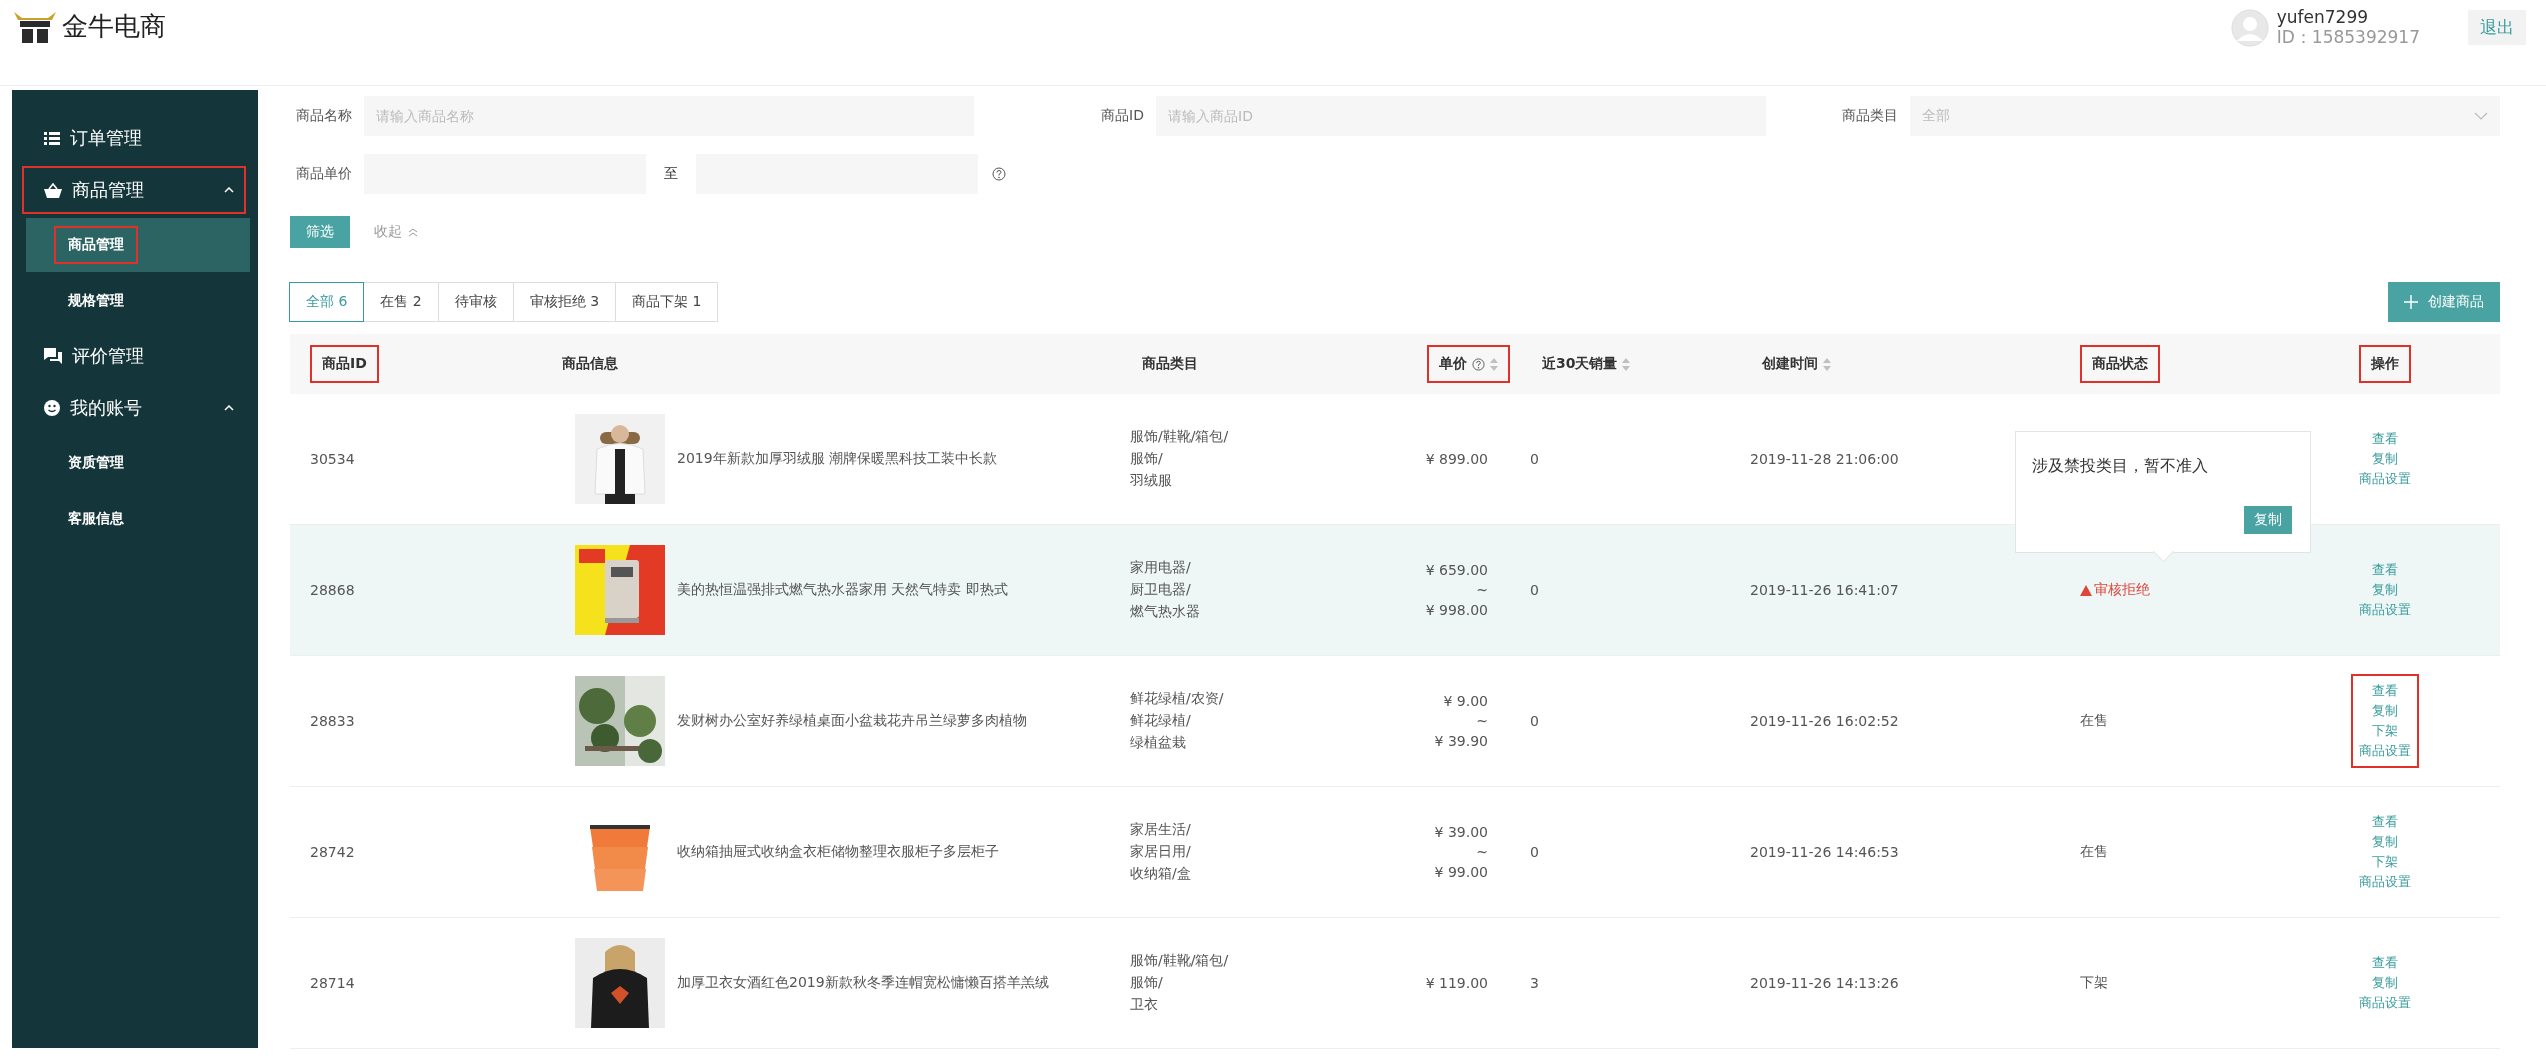 This screenshot has width=2546, height=1058. I want to click on status-tab: 审核拒绝 3, so click(564, 302).